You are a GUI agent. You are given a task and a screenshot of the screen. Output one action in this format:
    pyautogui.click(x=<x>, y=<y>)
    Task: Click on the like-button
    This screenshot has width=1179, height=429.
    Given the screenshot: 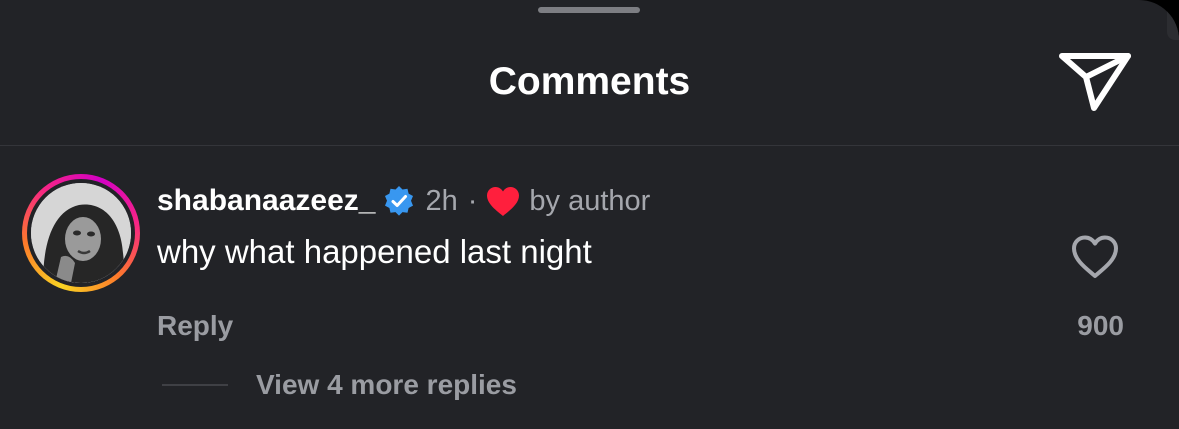 What is the action you would take?
    pyautogui.click(x=1095, y=257)
    